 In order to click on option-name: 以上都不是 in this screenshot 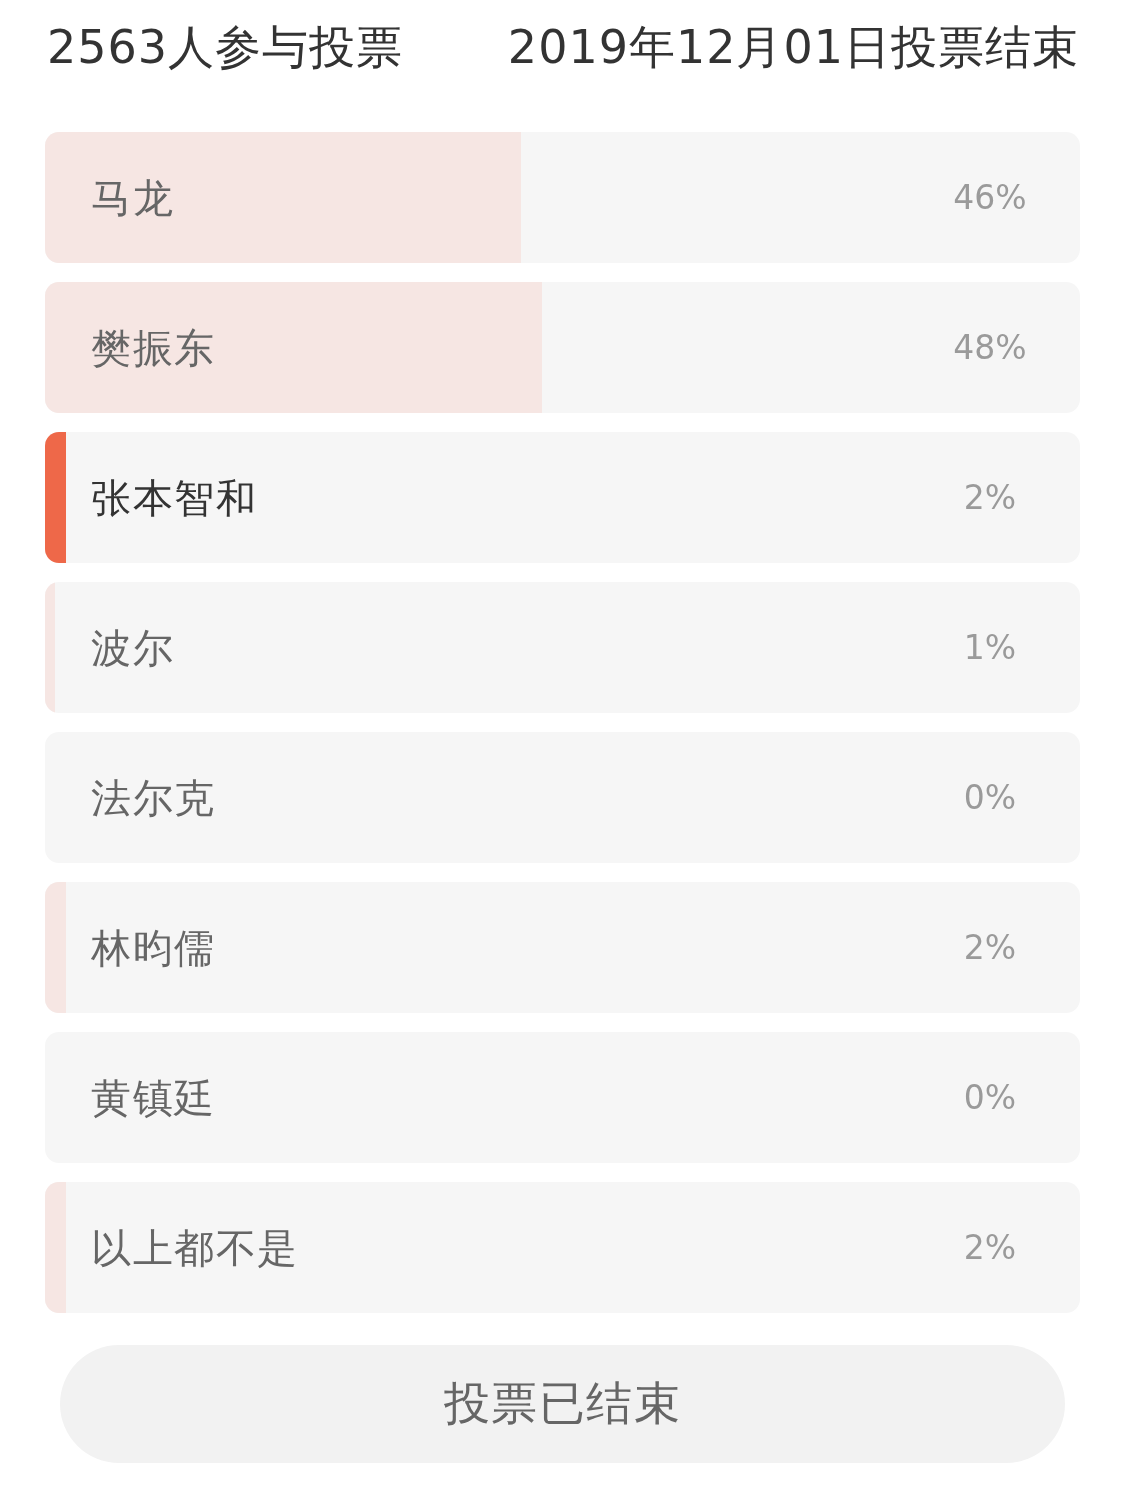, I will do `click(195, 1248)`.